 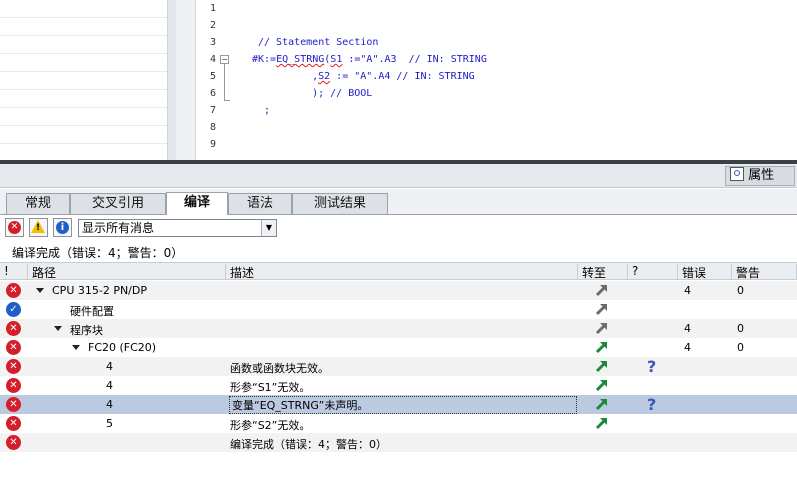 I want to click on tab-general: 常规, so click(x=38, y=203).